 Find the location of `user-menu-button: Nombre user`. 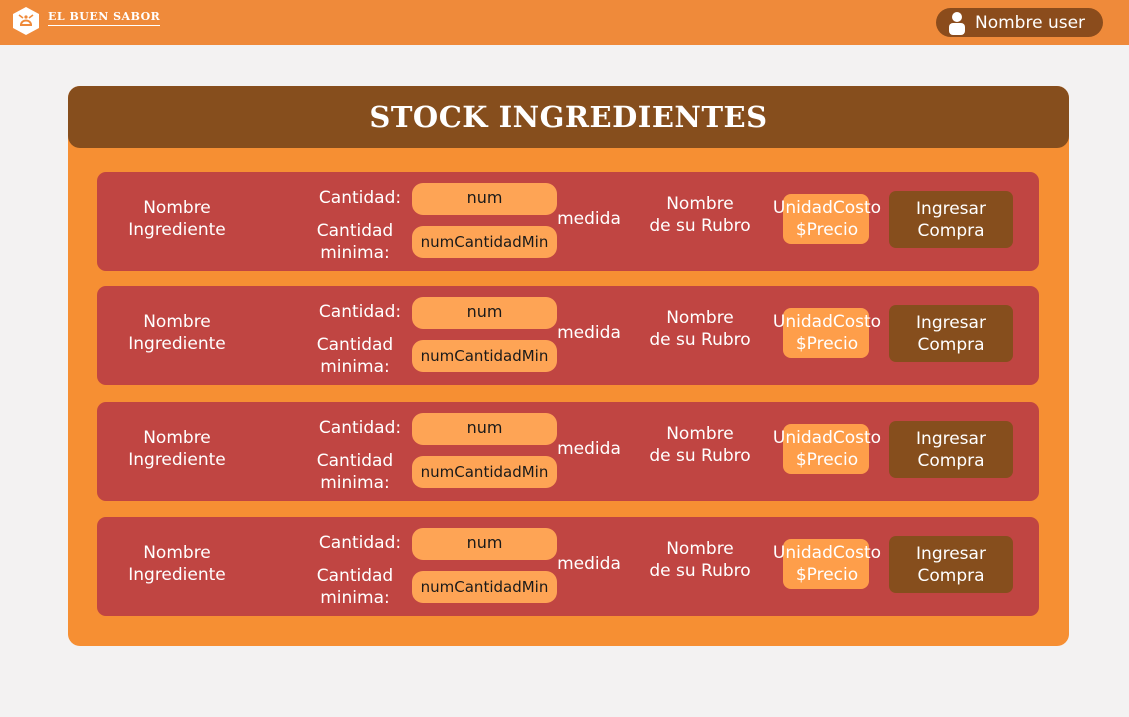

user-menu-button: Nombre user is located at coordinates (1019, 22).